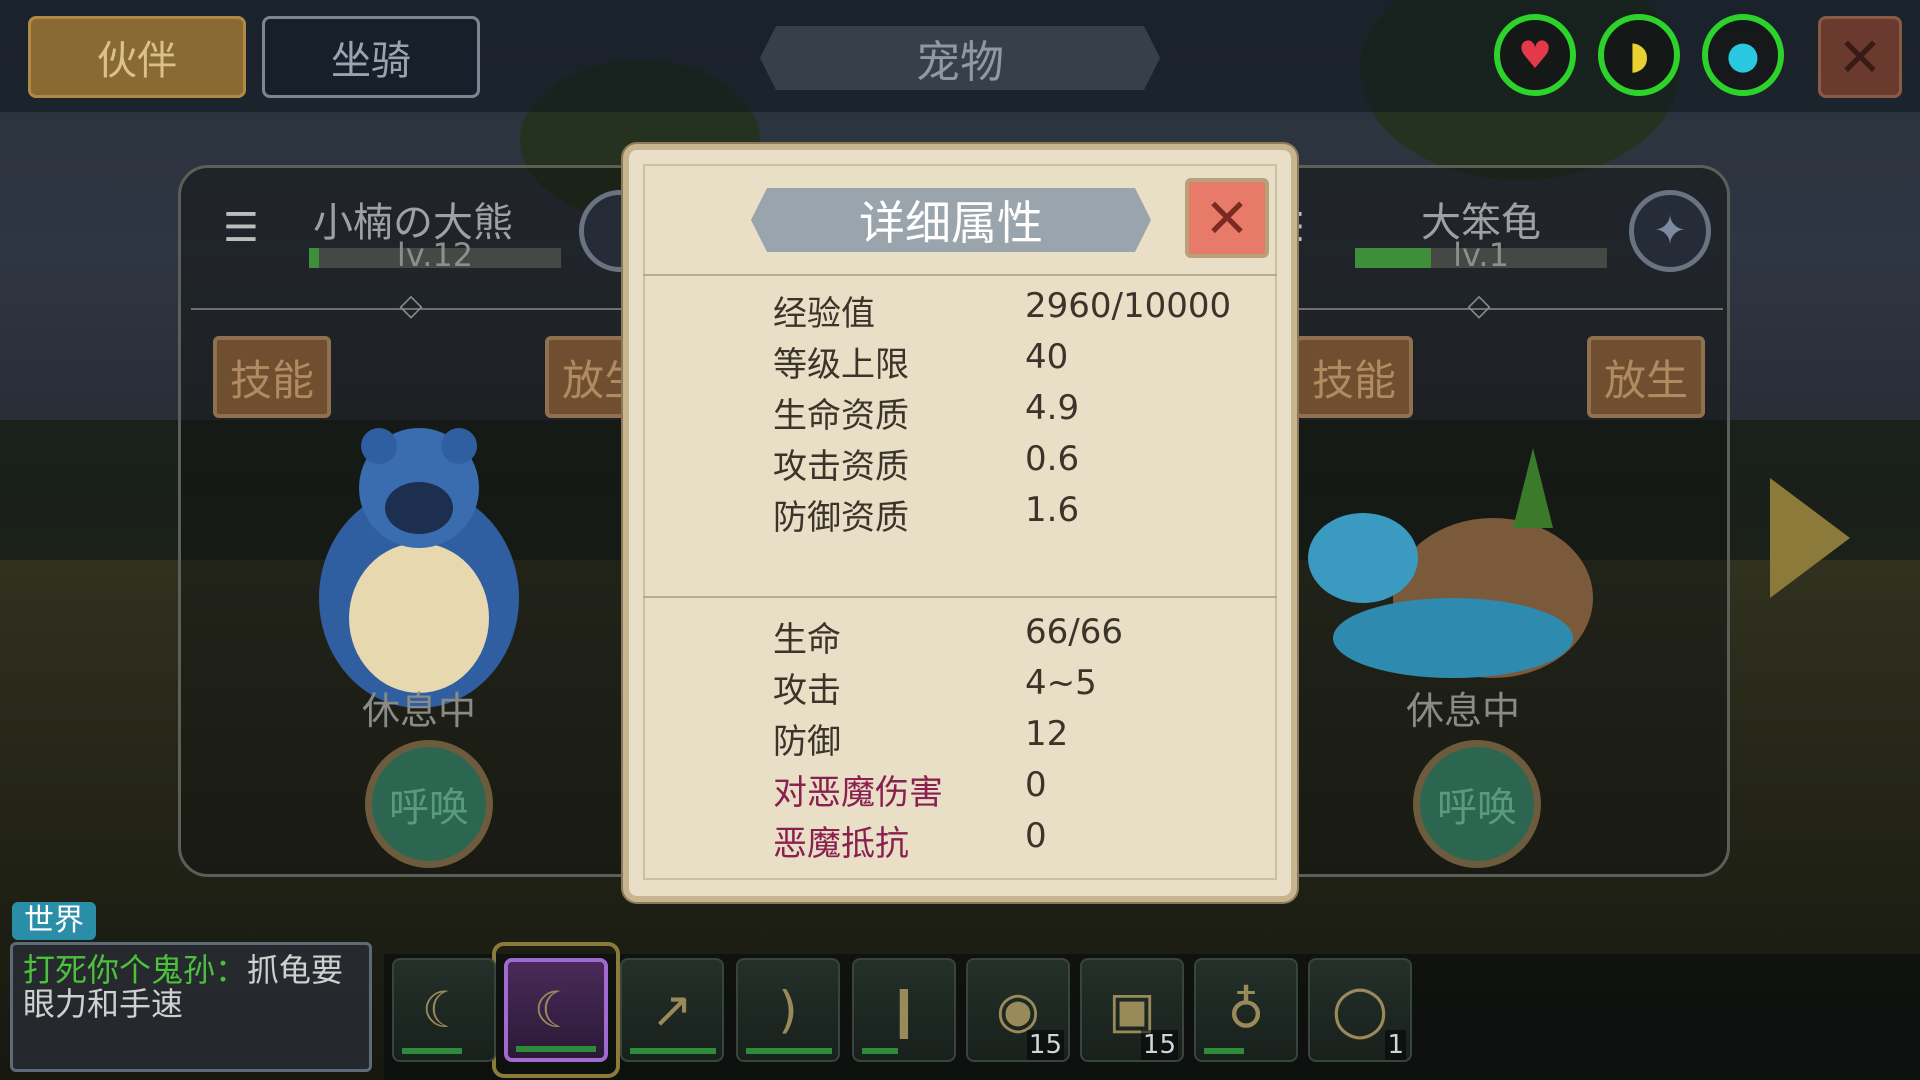 The height and width of the screenshot is (1080, 1920). What do you see at coordinates (1023, 515) in the screenshot?
I see `stat-row: 防御资质 1.6` at bounding box center [1023, 515].